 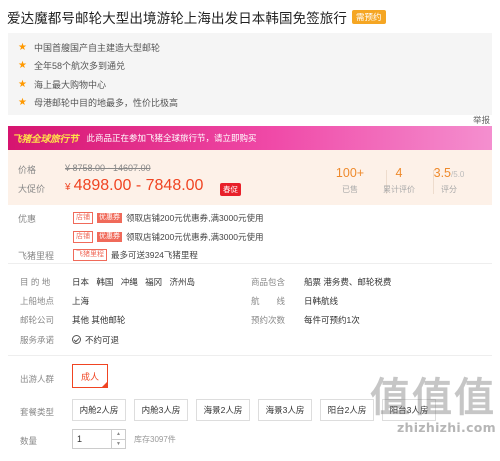 I want to click on booking-label: 预约次数, so click(x=268, y=320).